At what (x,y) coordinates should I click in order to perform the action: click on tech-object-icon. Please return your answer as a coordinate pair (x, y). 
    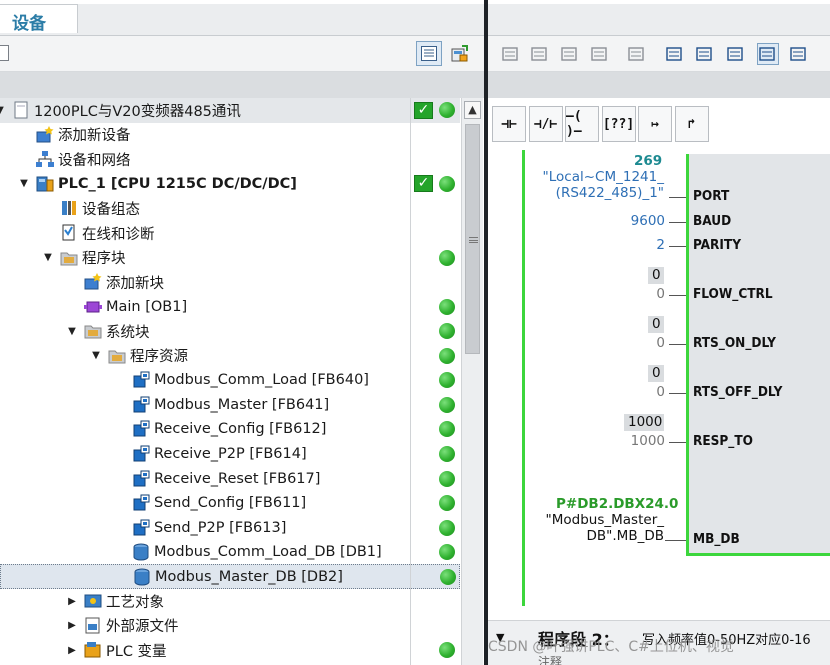
    Looking at the image, I should click on (93, 601).